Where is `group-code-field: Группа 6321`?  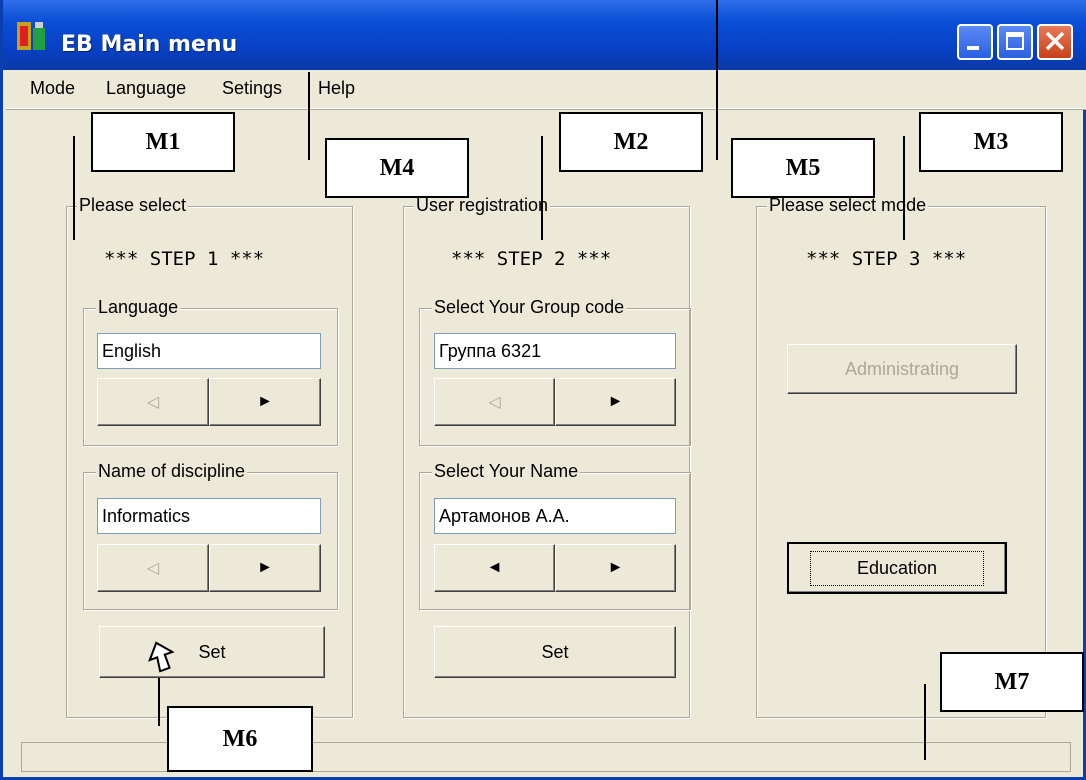
group-code-field: Группа 6321 is located at coordinates (555, 351).